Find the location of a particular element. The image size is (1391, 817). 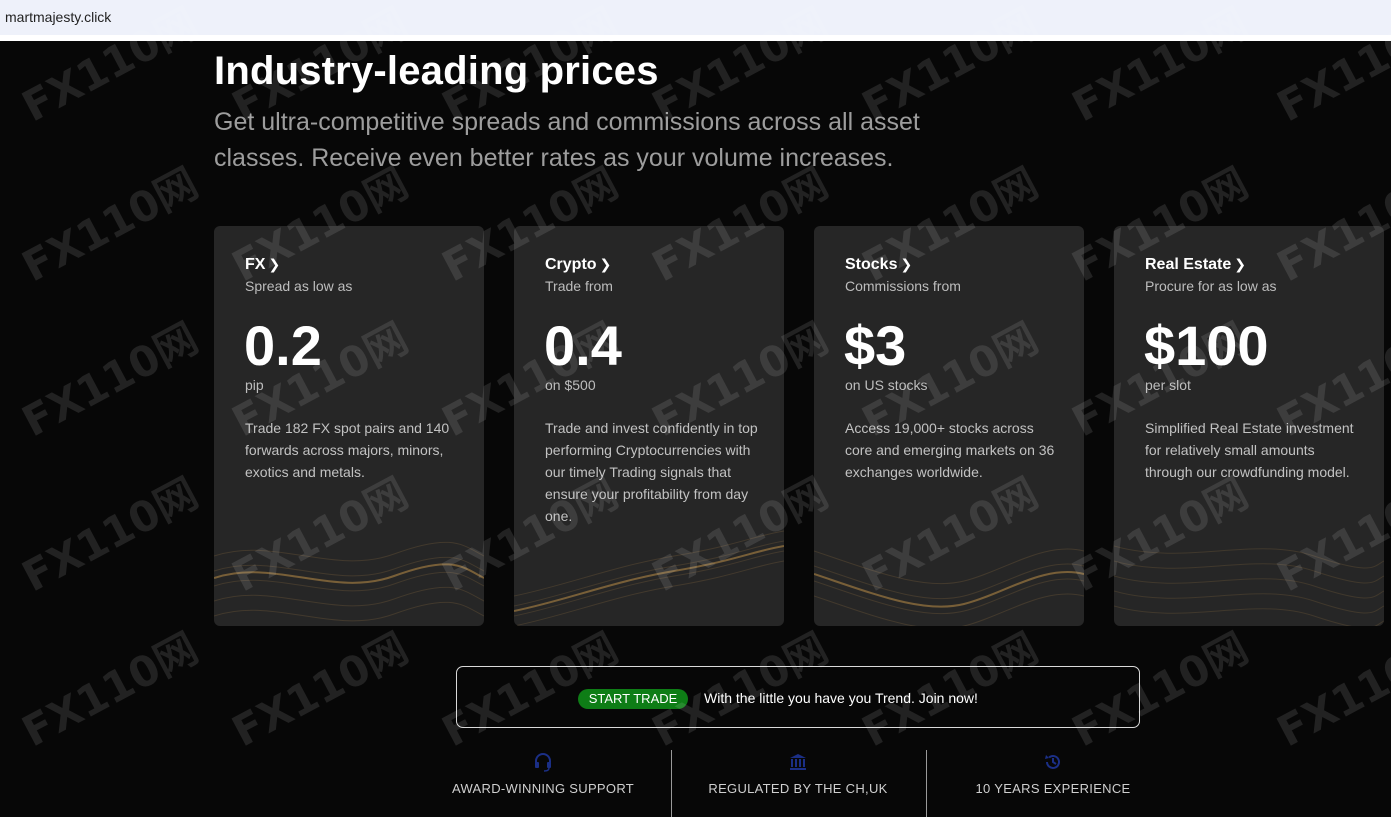

card-caption: Trade from is located at coordinates (579, 286).